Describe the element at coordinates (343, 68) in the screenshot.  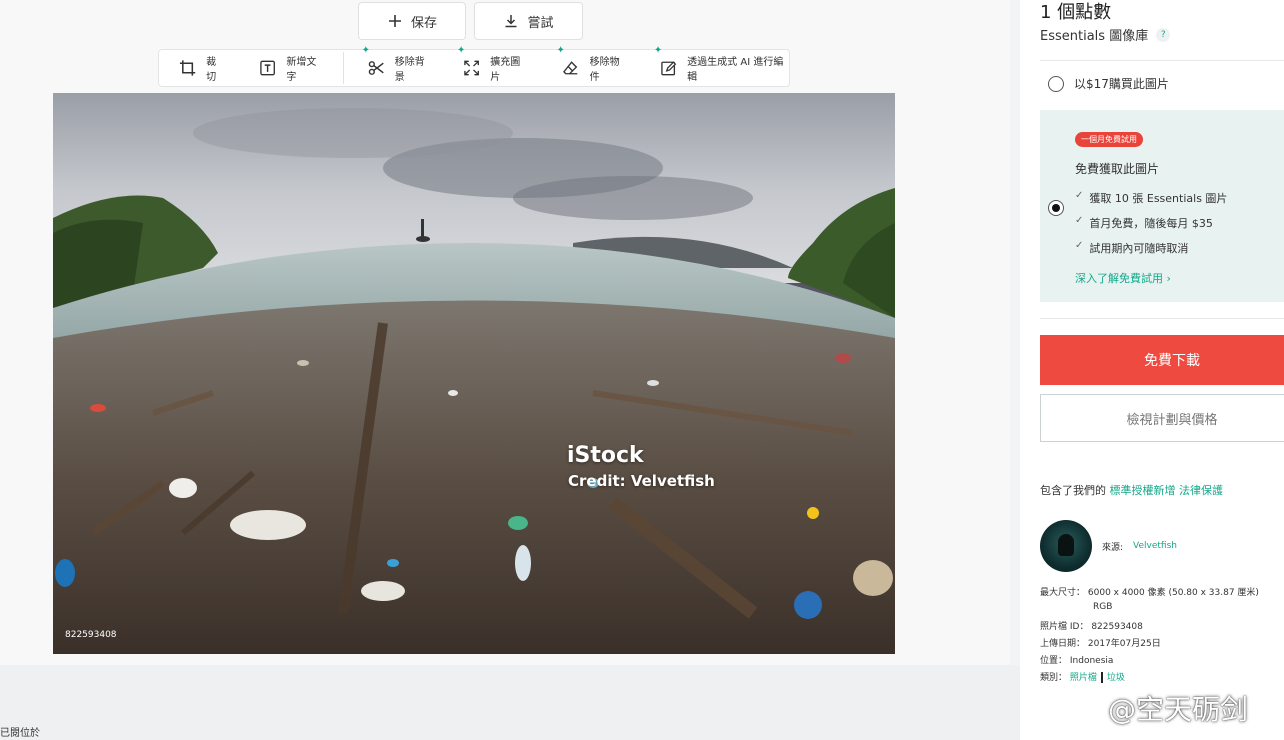
I see `toolbar-divider` at that location.